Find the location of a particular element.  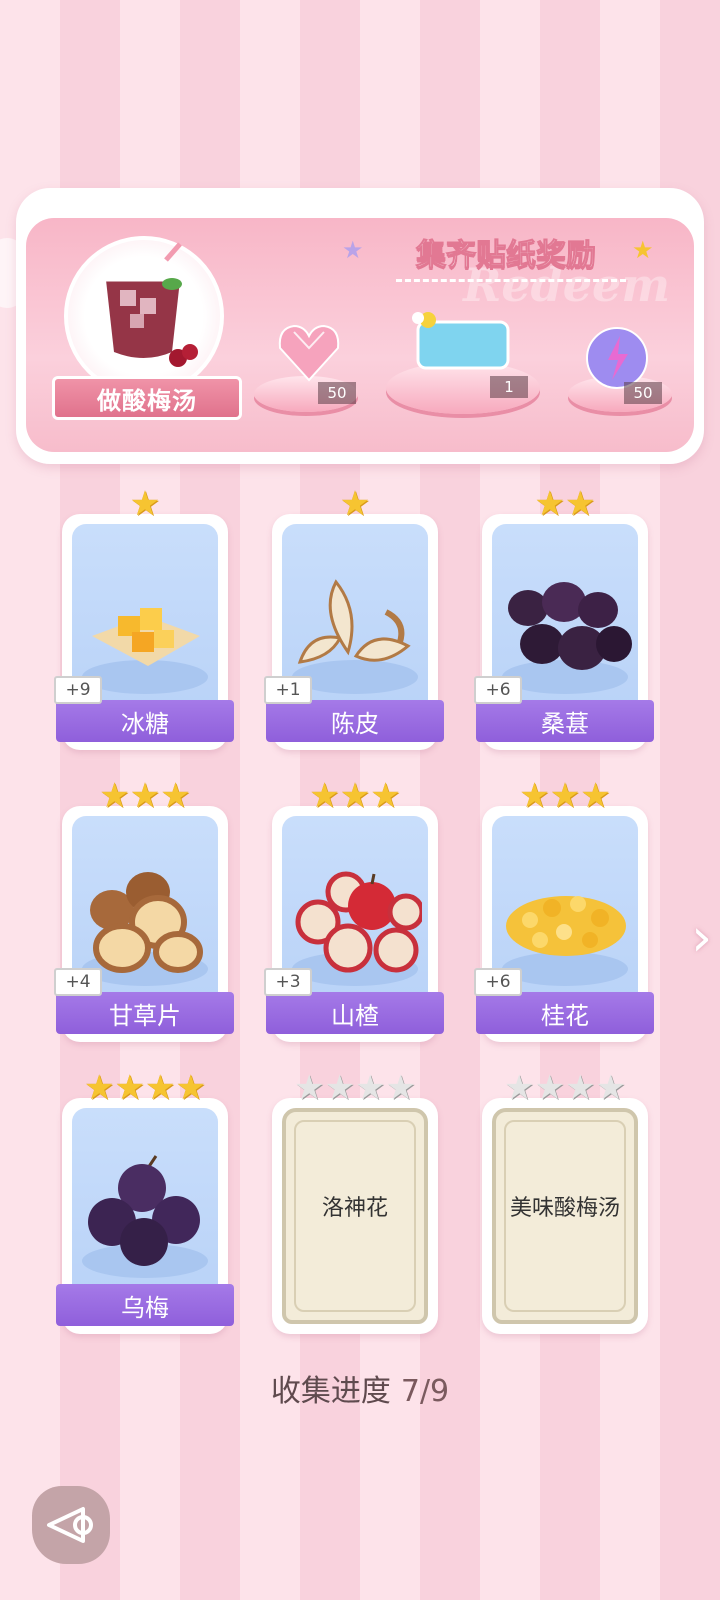

collection-progress: 收集进度 7/9 is located at coordinates (360, 1388).